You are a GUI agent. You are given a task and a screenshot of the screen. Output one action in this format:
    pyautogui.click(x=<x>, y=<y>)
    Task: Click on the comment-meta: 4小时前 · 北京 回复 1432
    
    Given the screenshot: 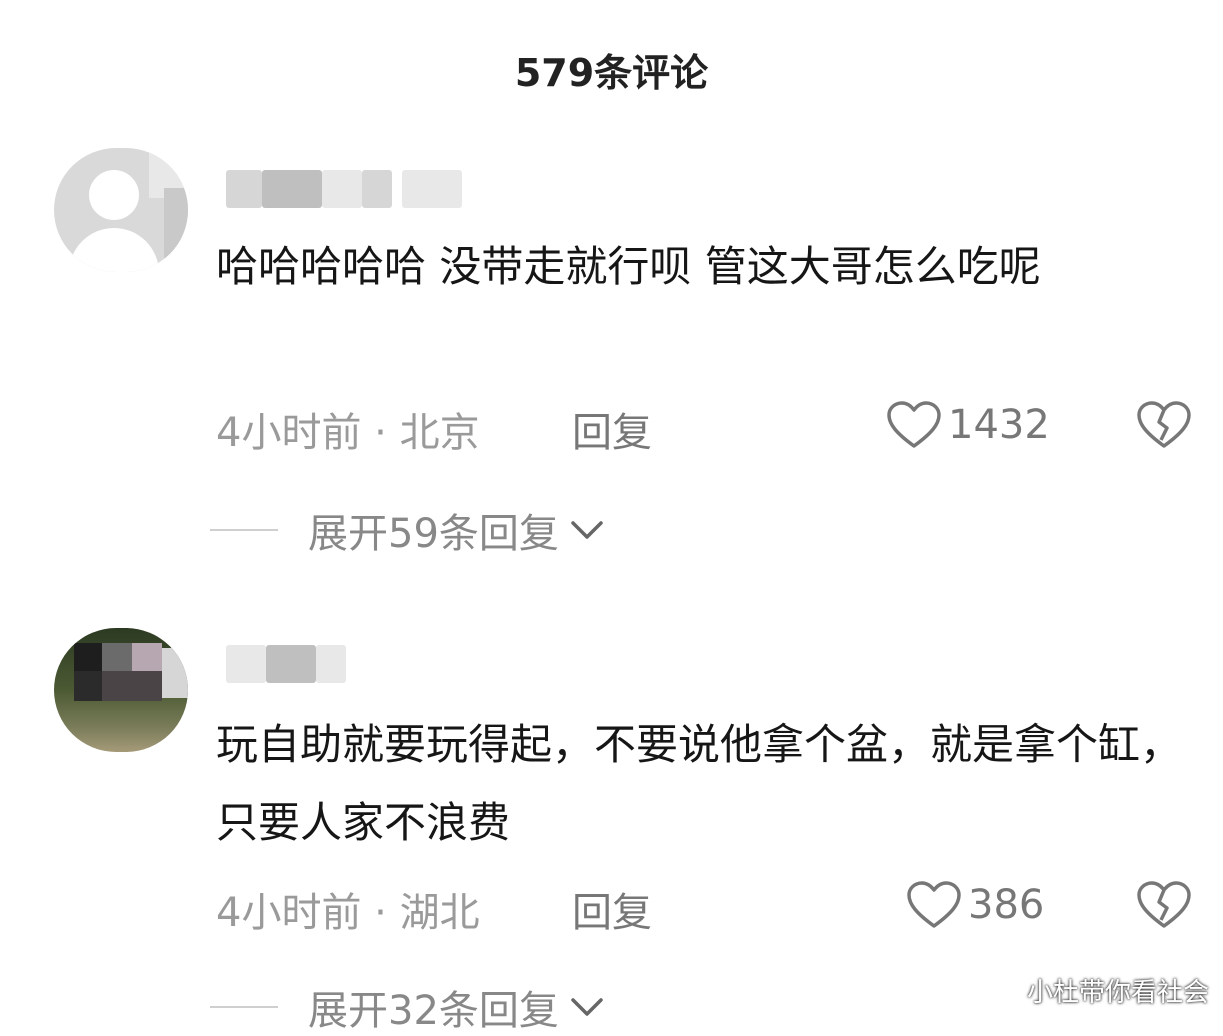 What is the action you would take?
    pyautogui.click(x=711, y=428)
    